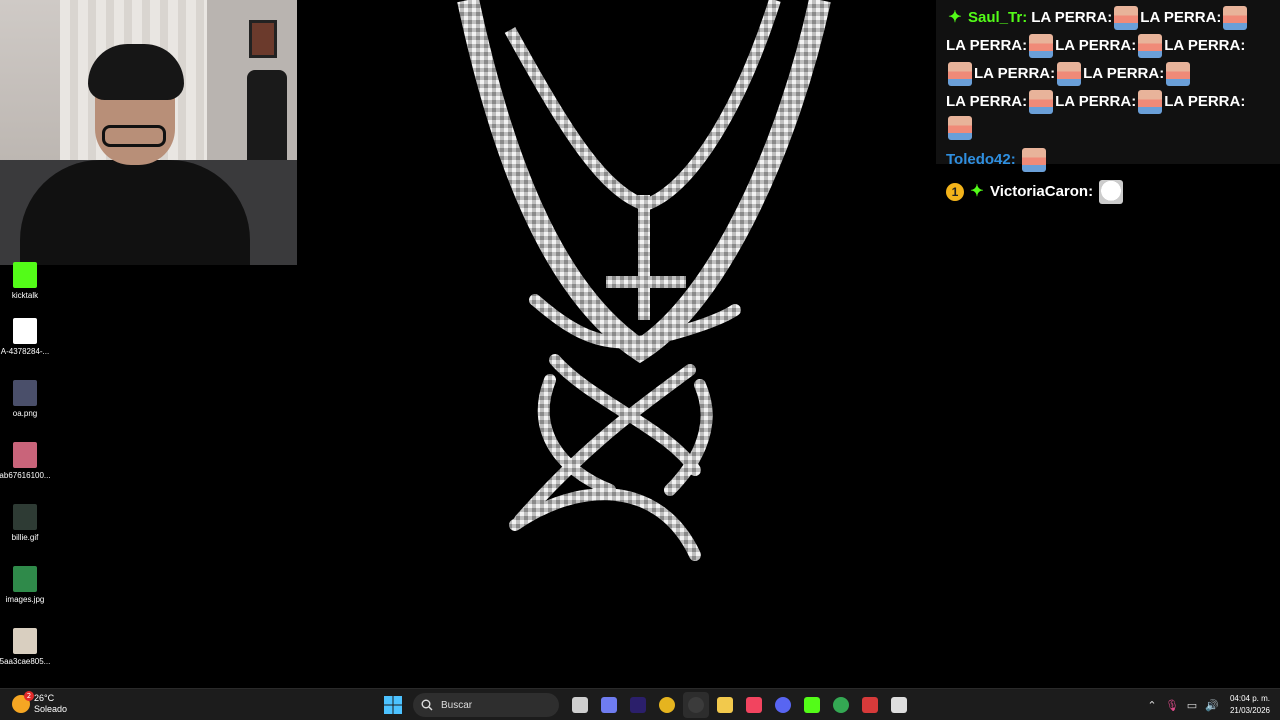 This screenshot has height=720, width=1280. What do you see at coordinates (1108, 160) in the screenshot?
I see `chat-message: Toledo42:` at bounding box center [1108, 160].